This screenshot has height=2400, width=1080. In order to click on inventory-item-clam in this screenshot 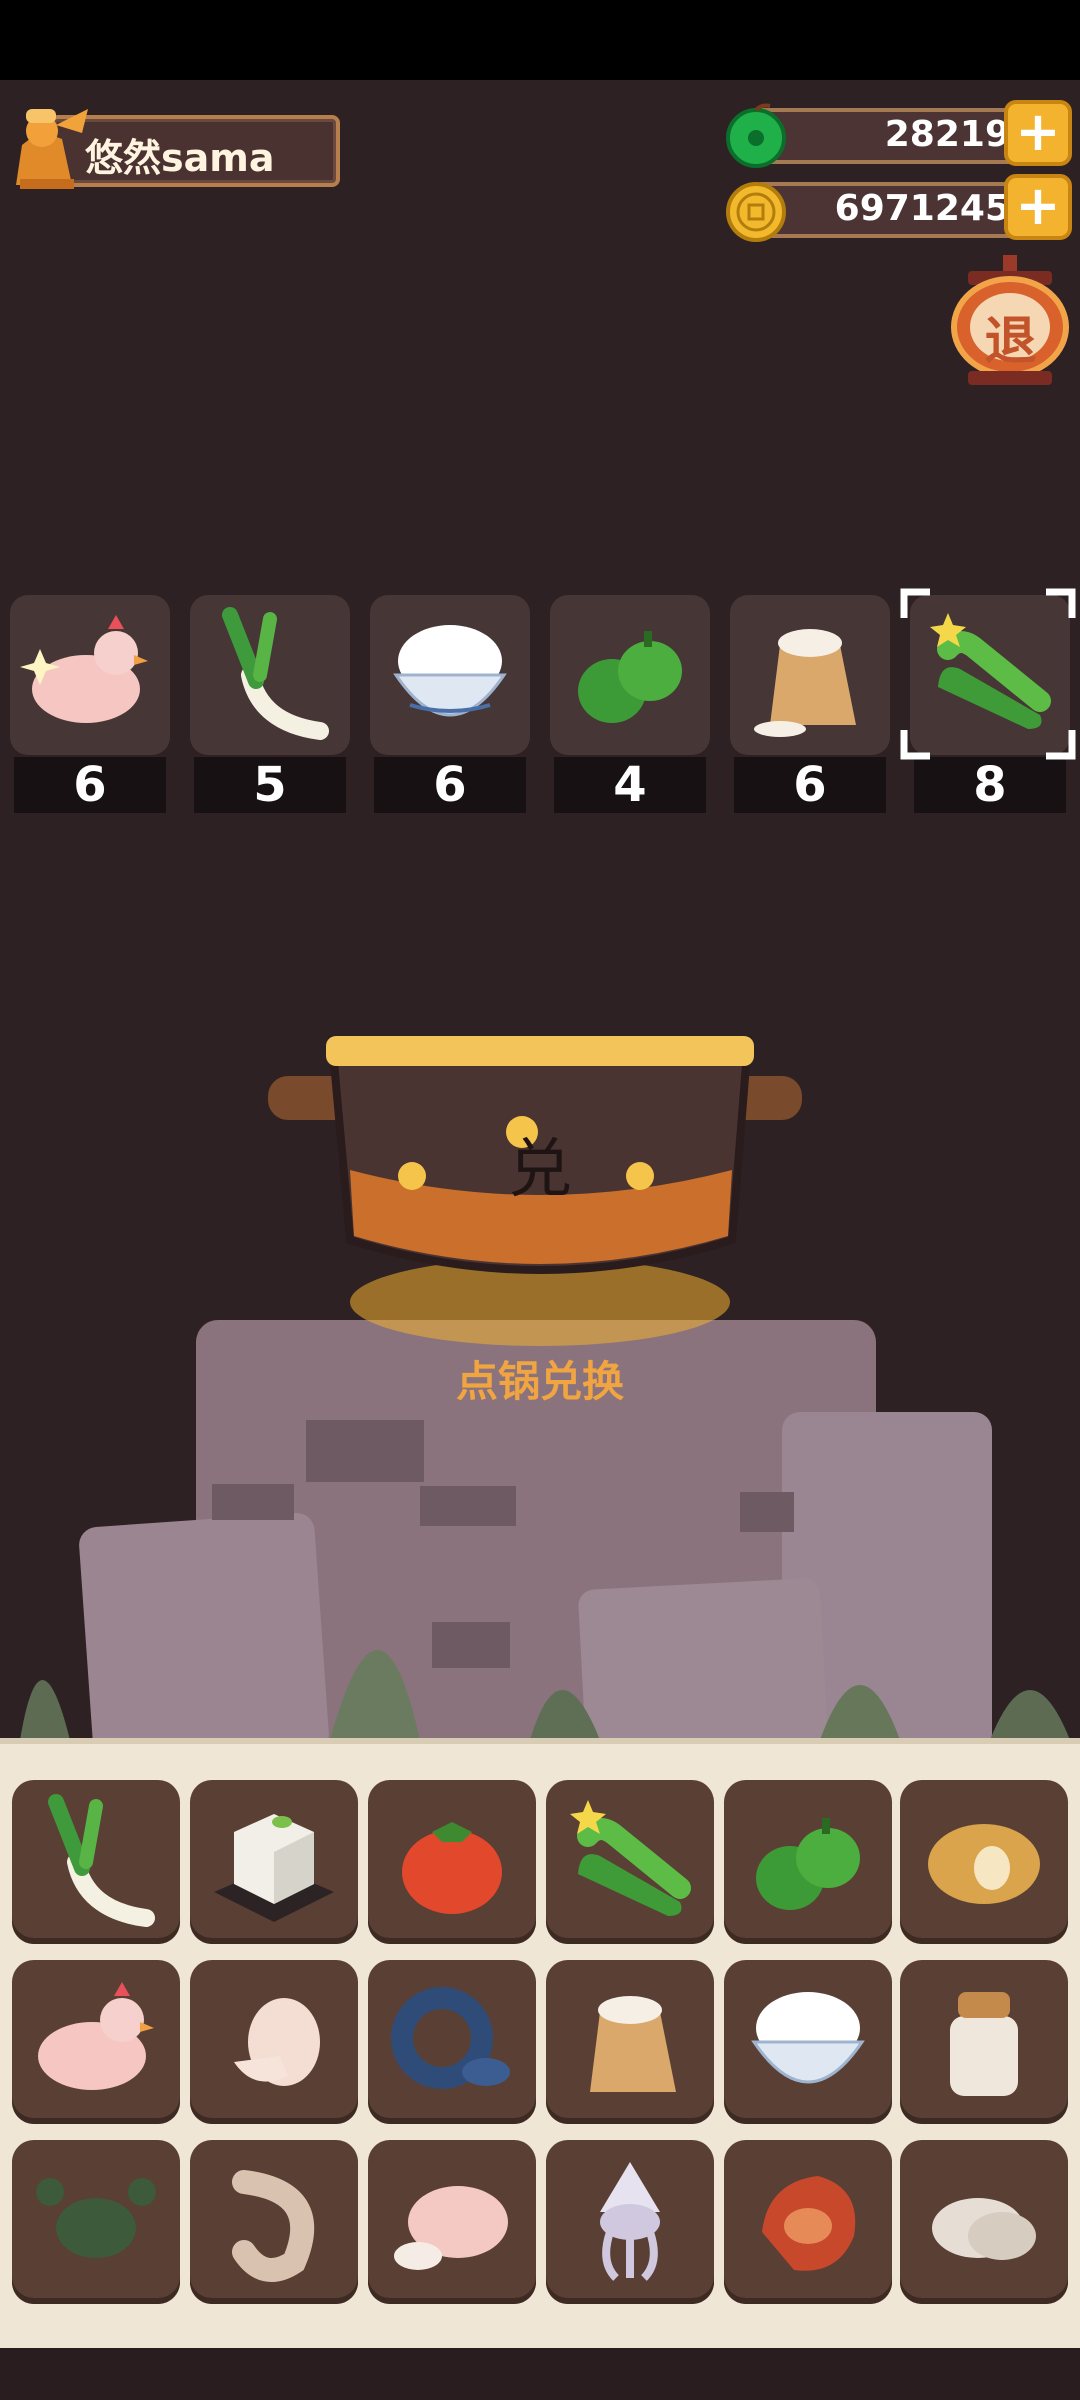, I will do `click(984, 2222)`.